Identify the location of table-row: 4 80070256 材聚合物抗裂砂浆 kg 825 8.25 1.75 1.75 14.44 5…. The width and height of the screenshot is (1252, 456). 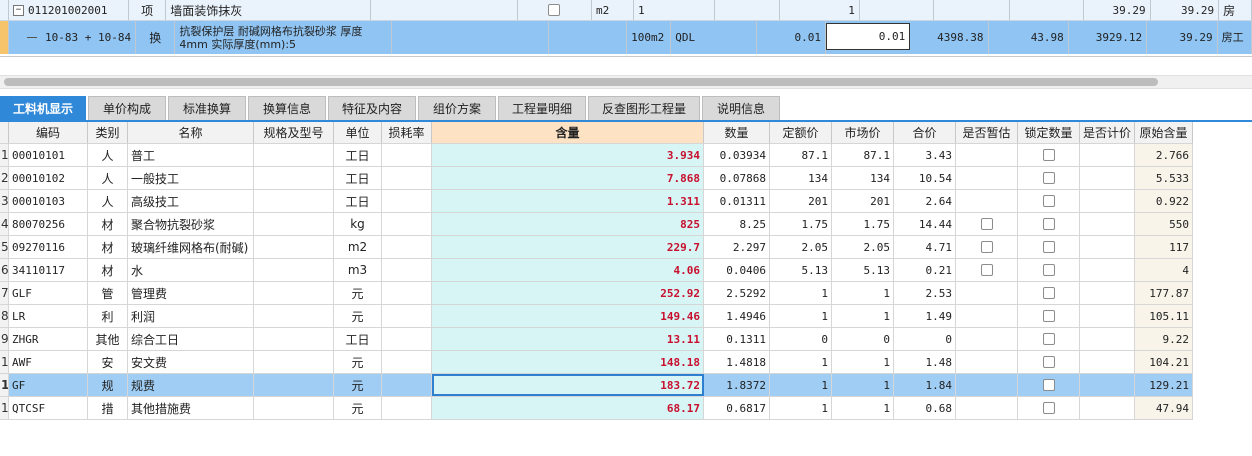
(596, 224).